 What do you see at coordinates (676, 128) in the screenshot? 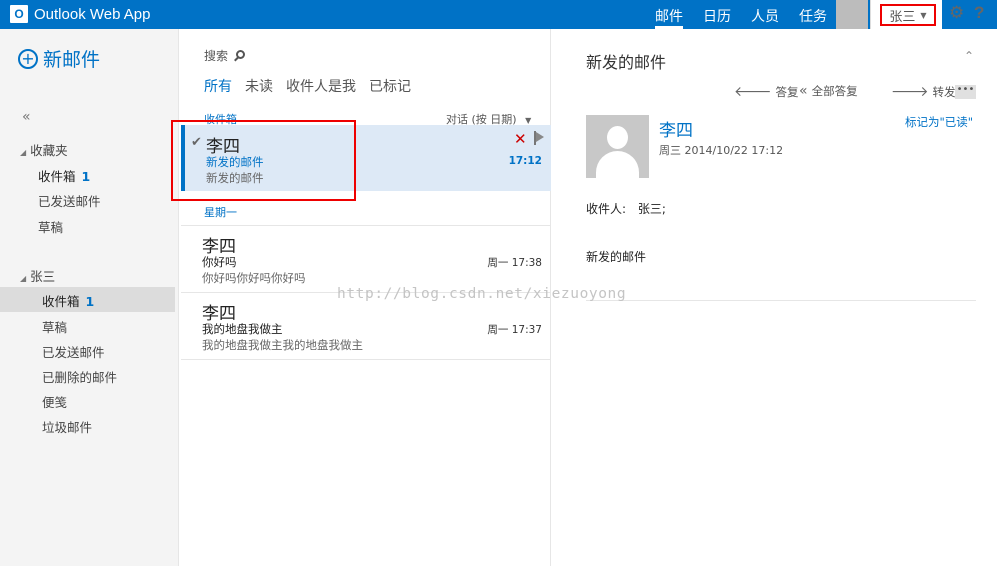
I see `reading-sender: 李四` at bounding box center [676, 128].